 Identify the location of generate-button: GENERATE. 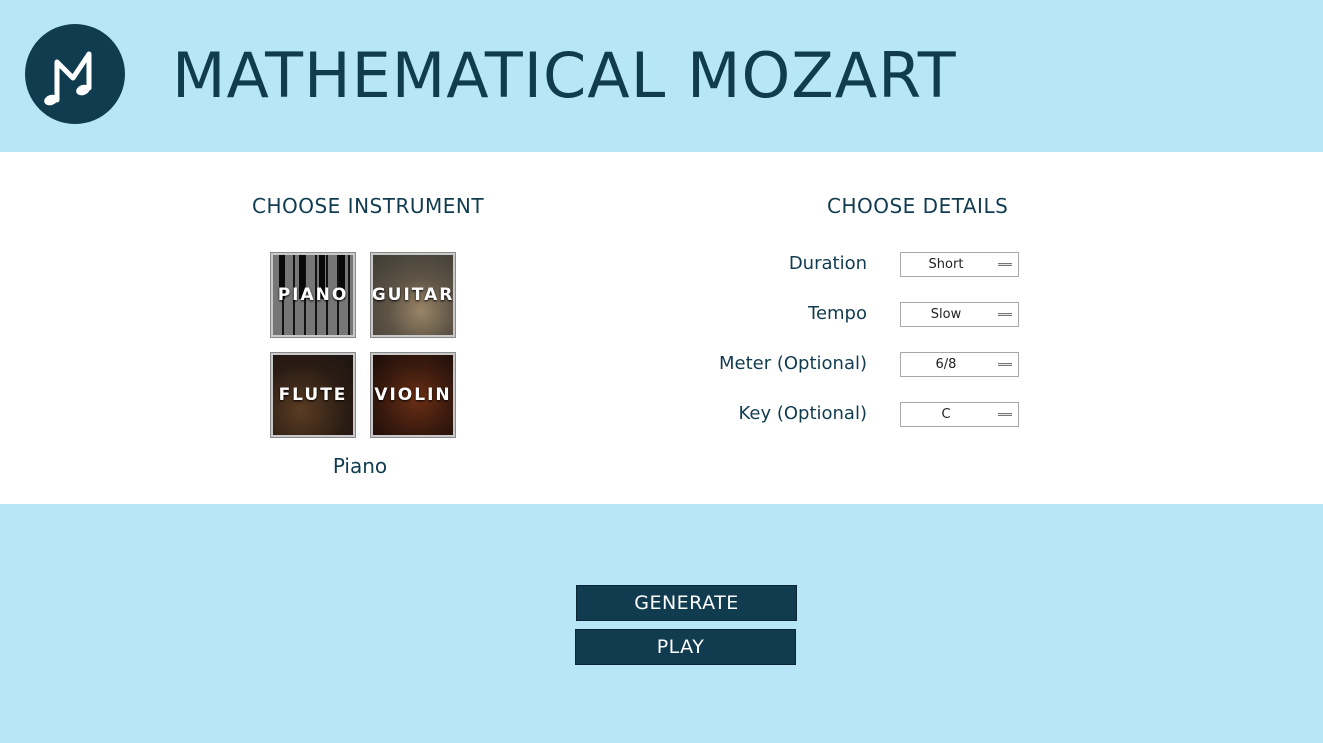
(686, 603).